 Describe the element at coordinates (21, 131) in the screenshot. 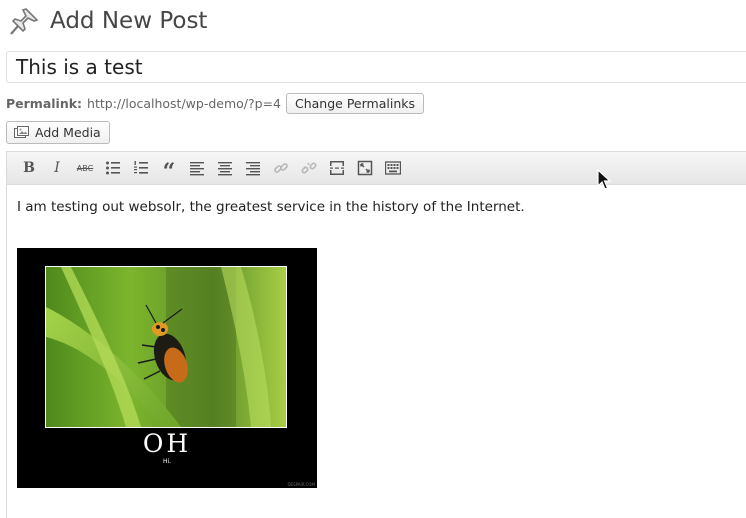

I see `media-icon` at that location.